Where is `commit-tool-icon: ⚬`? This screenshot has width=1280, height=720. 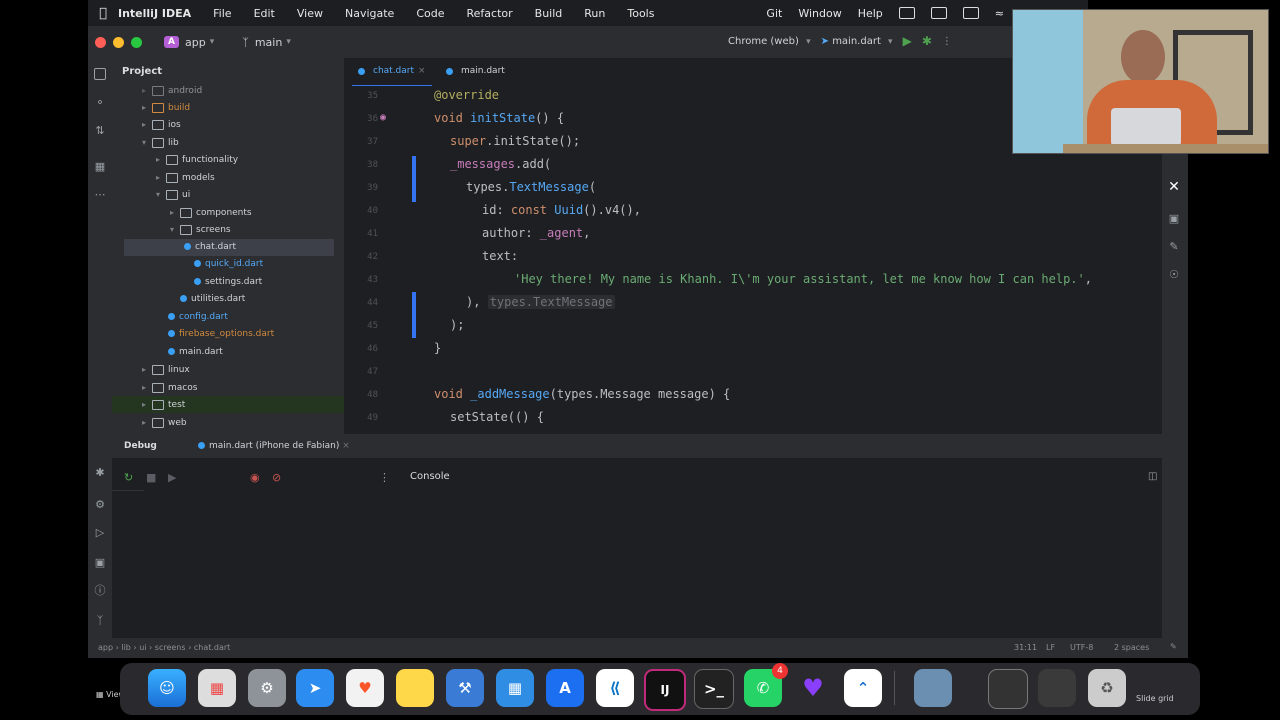
commit-tool-icon: ⚬ is located at coordinates (100, 103).